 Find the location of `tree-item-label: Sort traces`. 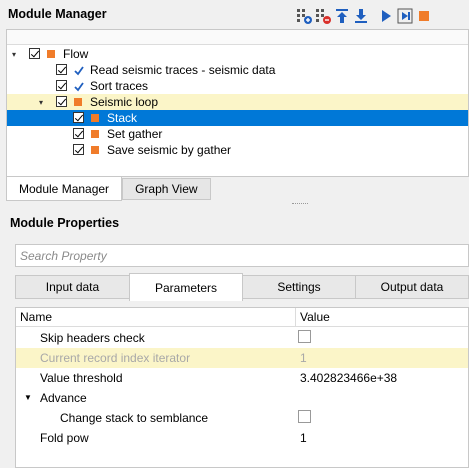

tree-item-label: Sort traces is located at coordinates (119, 86).